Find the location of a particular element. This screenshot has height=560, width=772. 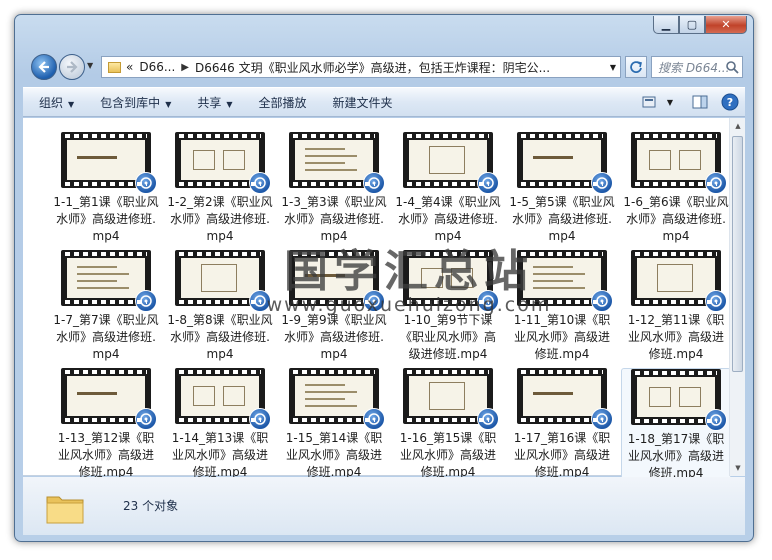

file-item: 1-18_第17课《职业风水师》高级进修班.mp4 is located at coordinates (676, 425).